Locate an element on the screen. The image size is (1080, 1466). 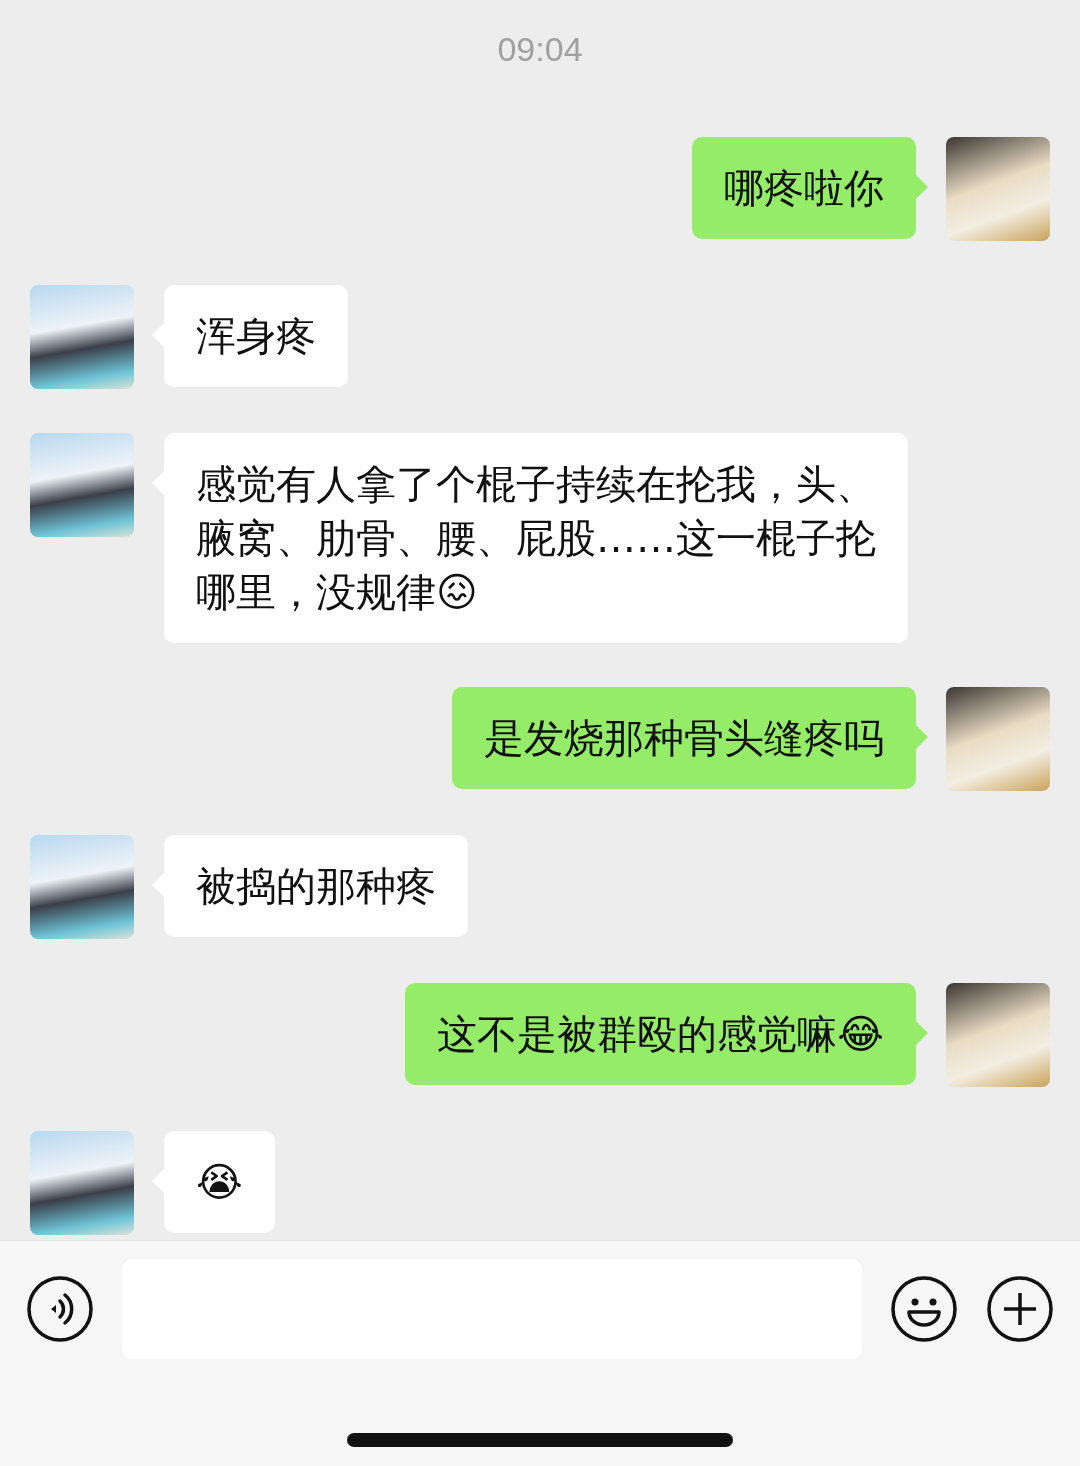
message-bubble: 被捣的那种疼 is located at coordinates (316, 886).